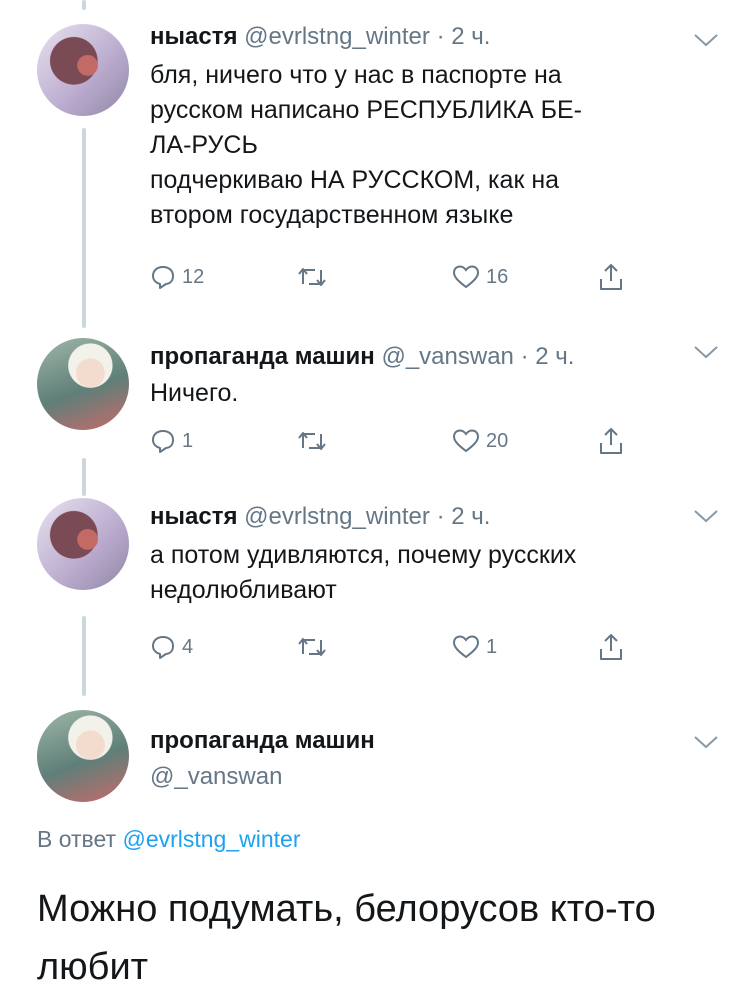 This screenshot has height=999, width=749. I want to click on tweet-text-line: а потом удивляются, почему русских, so click(363, 555).